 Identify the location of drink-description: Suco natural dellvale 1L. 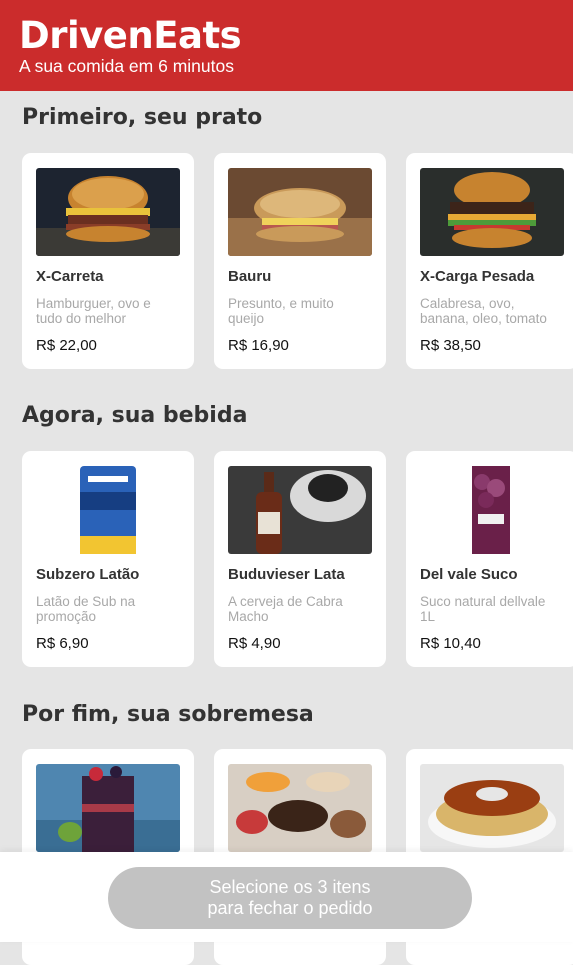
(483, 609).